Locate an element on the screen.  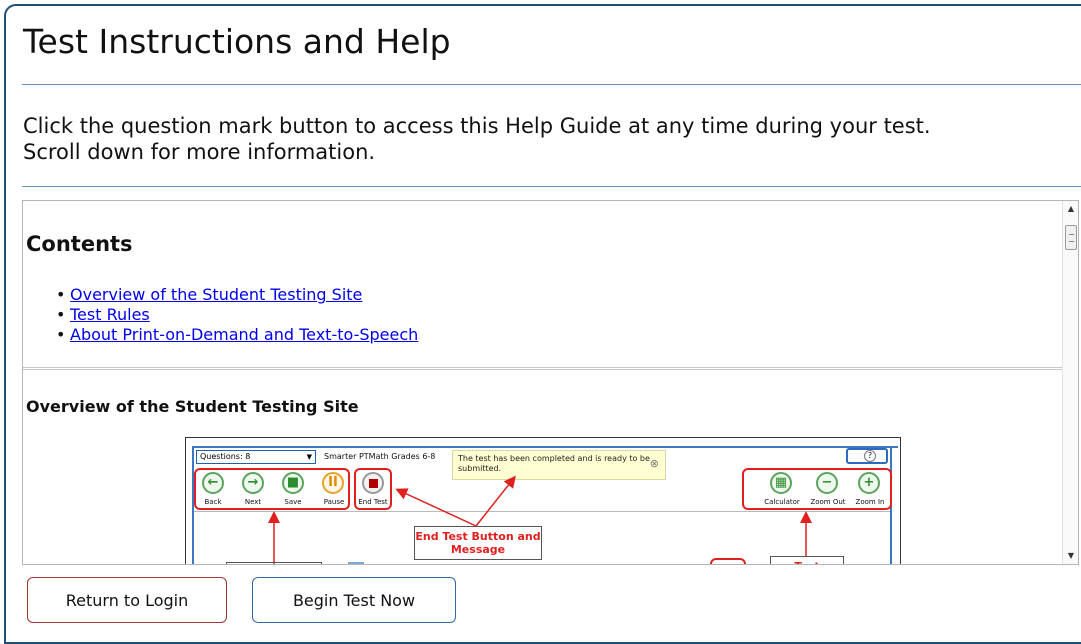
figure-marker is located at coordinates (356, 563).